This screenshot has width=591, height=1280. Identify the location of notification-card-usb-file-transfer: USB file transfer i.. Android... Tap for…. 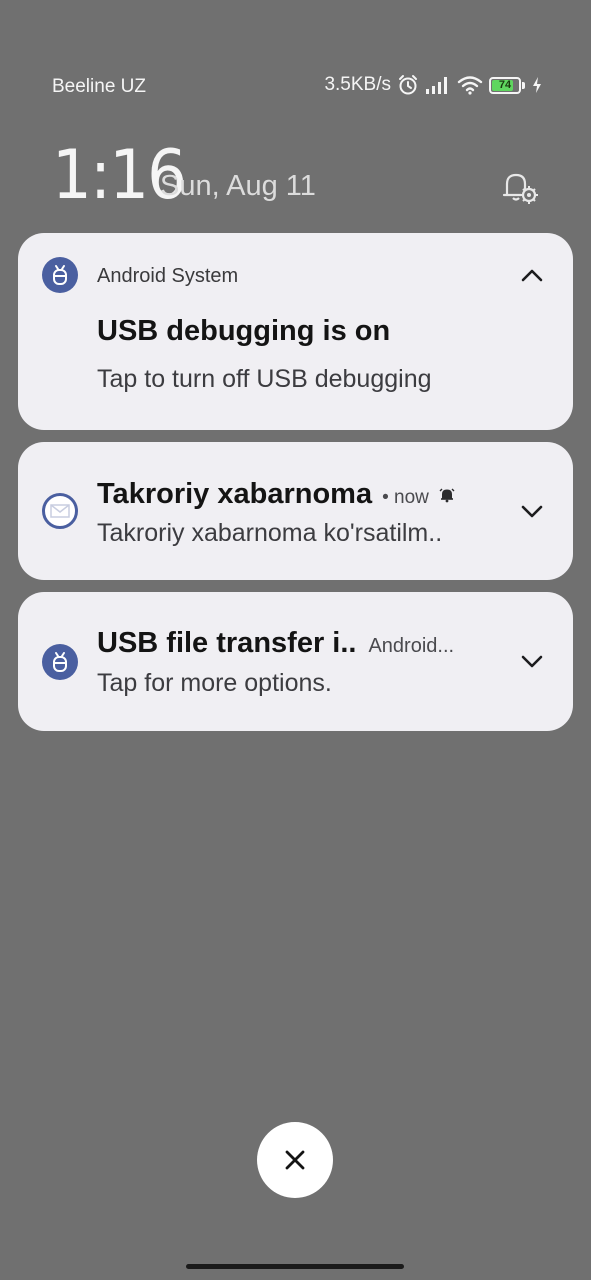
(295, 661).